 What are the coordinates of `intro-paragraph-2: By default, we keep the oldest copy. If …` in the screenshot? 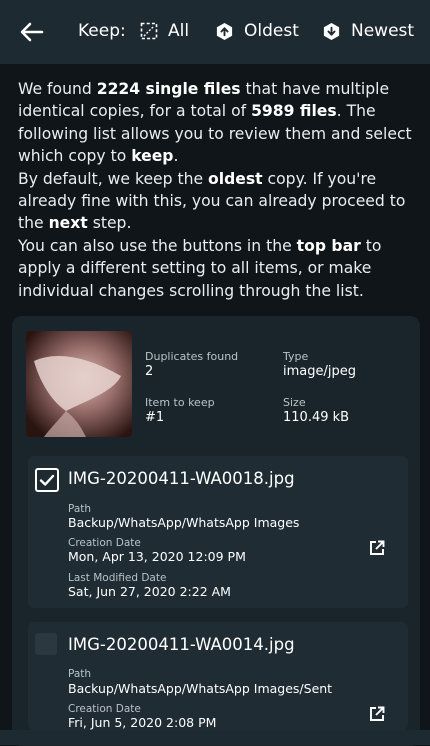 It's located at (212, 201).